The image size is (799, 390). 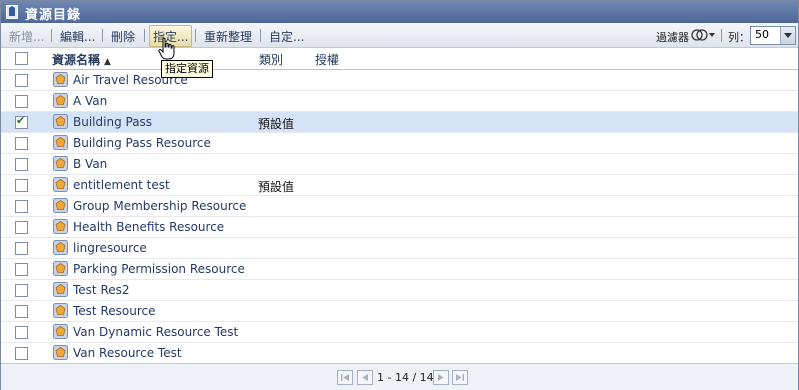 What do you see at coordinates (762, 34) in the screenshot?
I see `rows-per-page-value: 50` at bounding box center [762, 34].